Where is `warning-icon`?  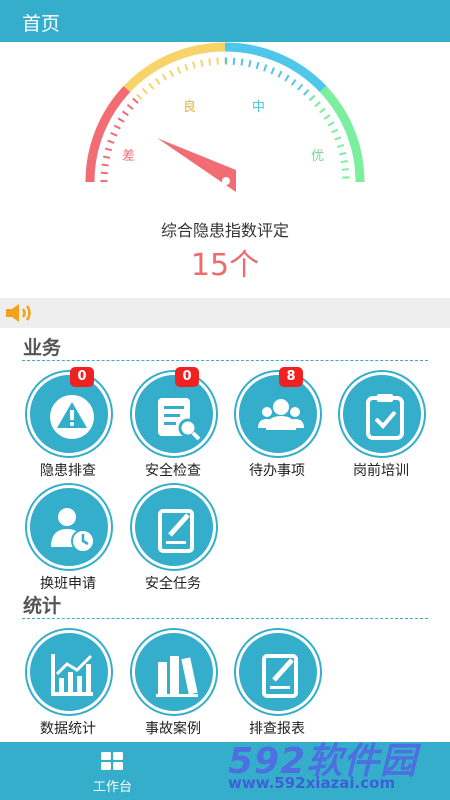
warning-icon is located at coordinates (69, 414).